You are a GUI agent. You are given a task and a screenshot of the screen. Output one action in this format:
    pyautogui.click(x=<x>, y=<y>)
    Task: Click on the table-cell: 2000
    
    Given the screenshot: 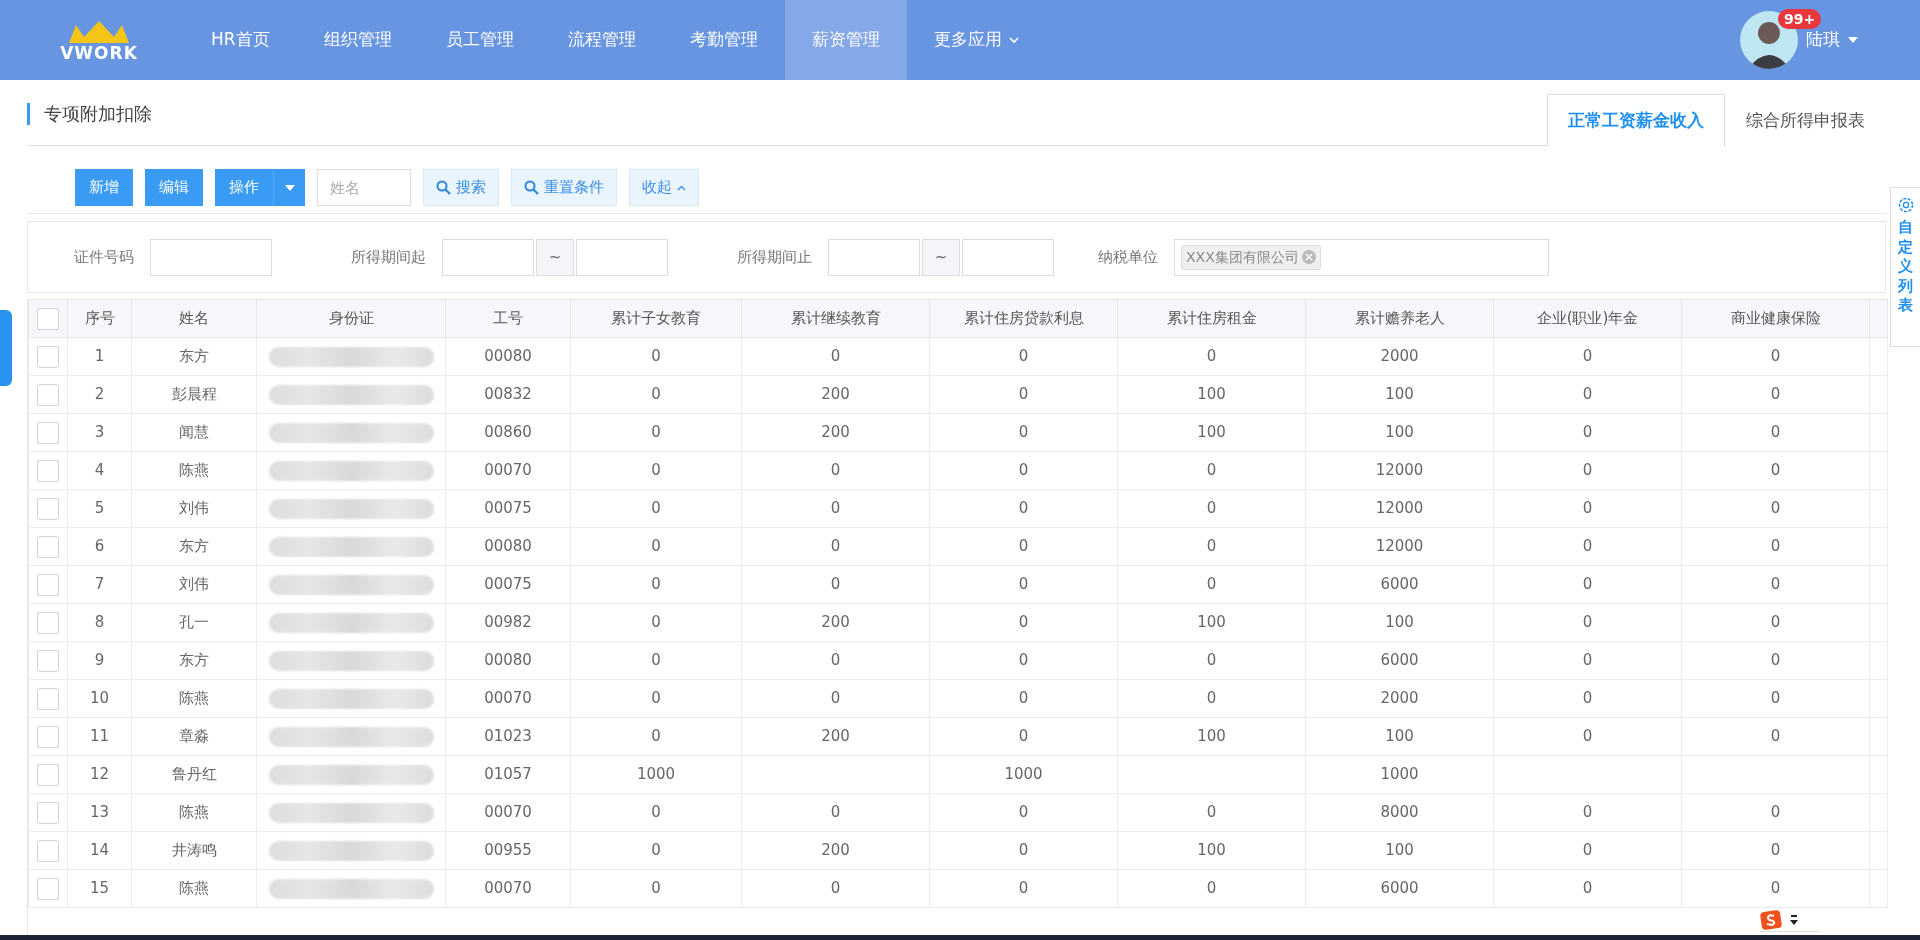 What is the action you would take?
    pyautogui.click(x=1399, y=356)
    